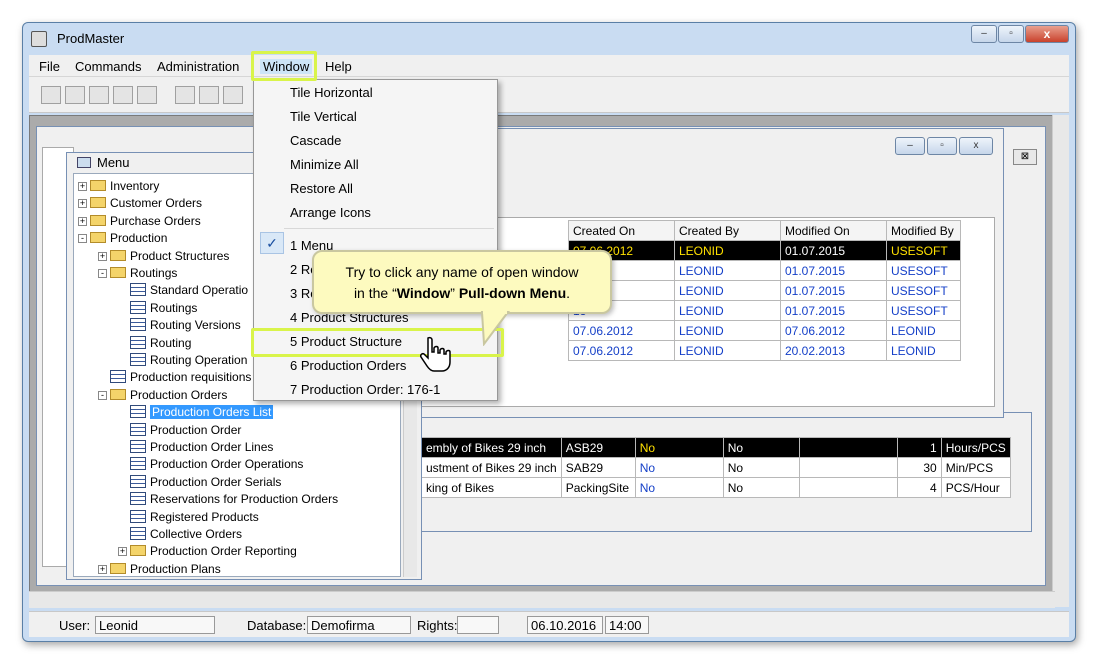  I want to click on menu-help: Help, so click(338, 66).